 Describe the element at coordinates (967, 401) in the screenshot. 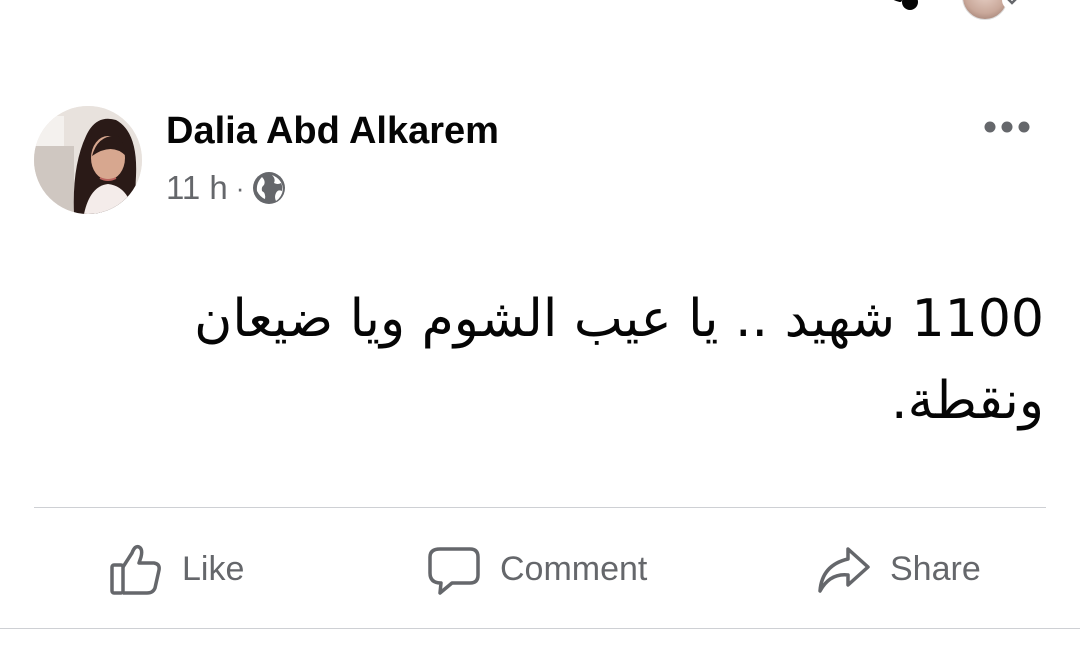

I see `post-text-line-2: ونقطة.` at that location.